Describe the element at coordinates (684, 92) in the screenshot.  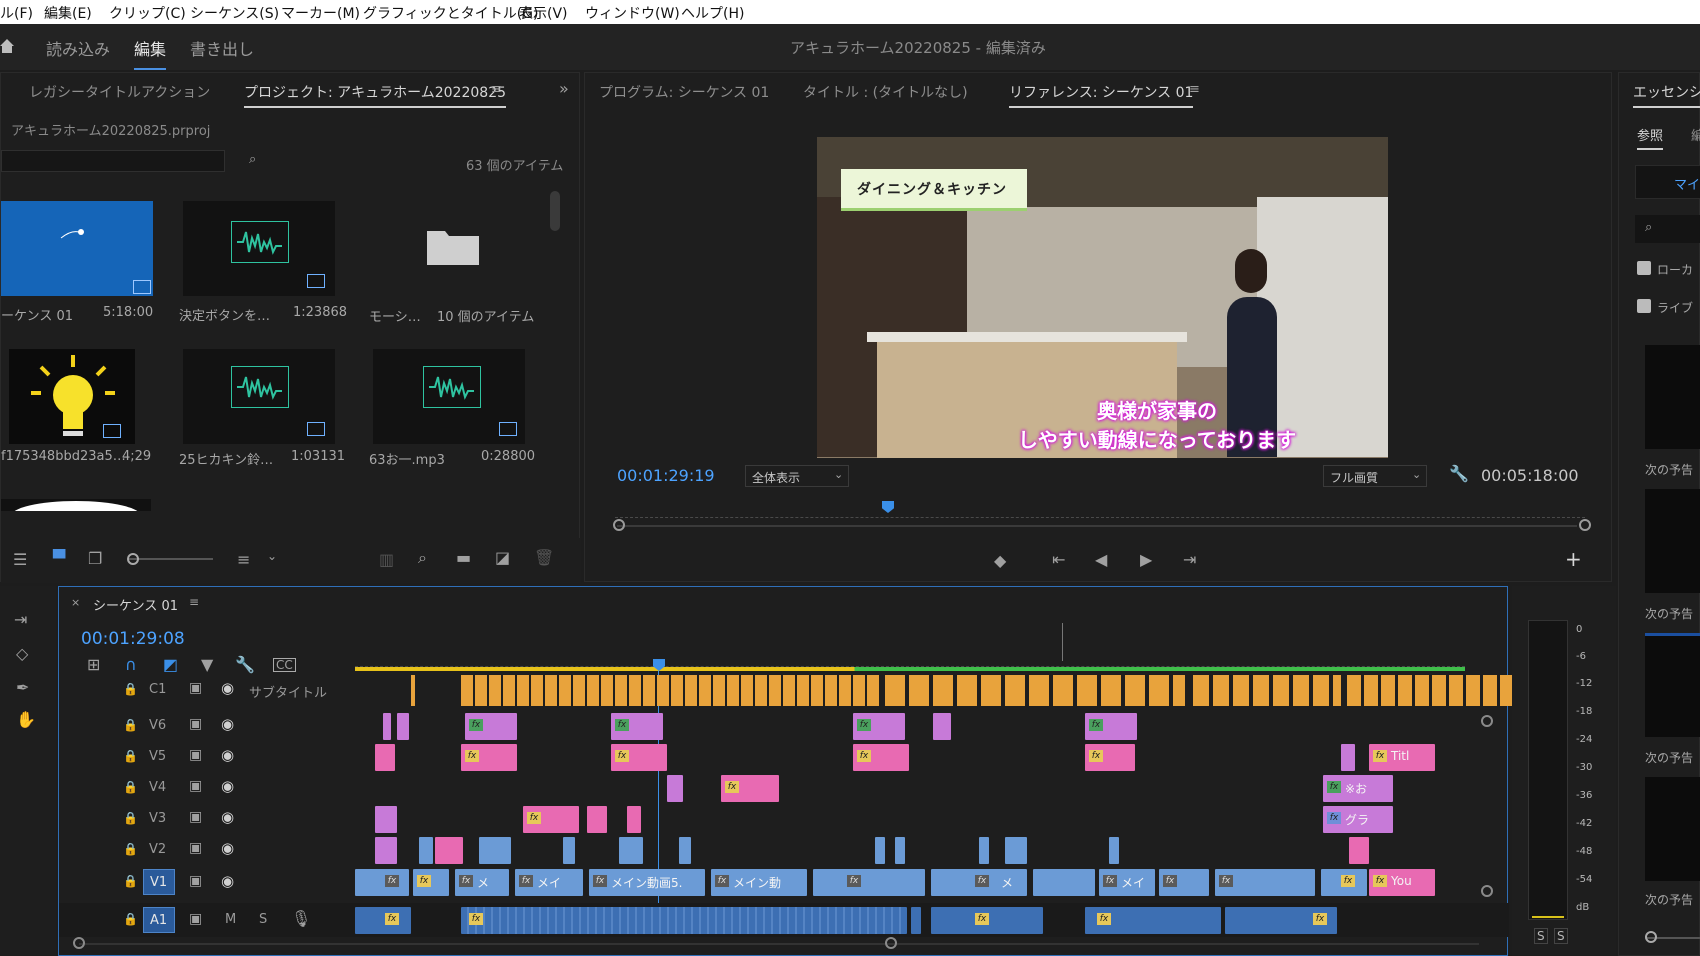
I see `tab-program: プログラム: シーケンス 01` at that location.